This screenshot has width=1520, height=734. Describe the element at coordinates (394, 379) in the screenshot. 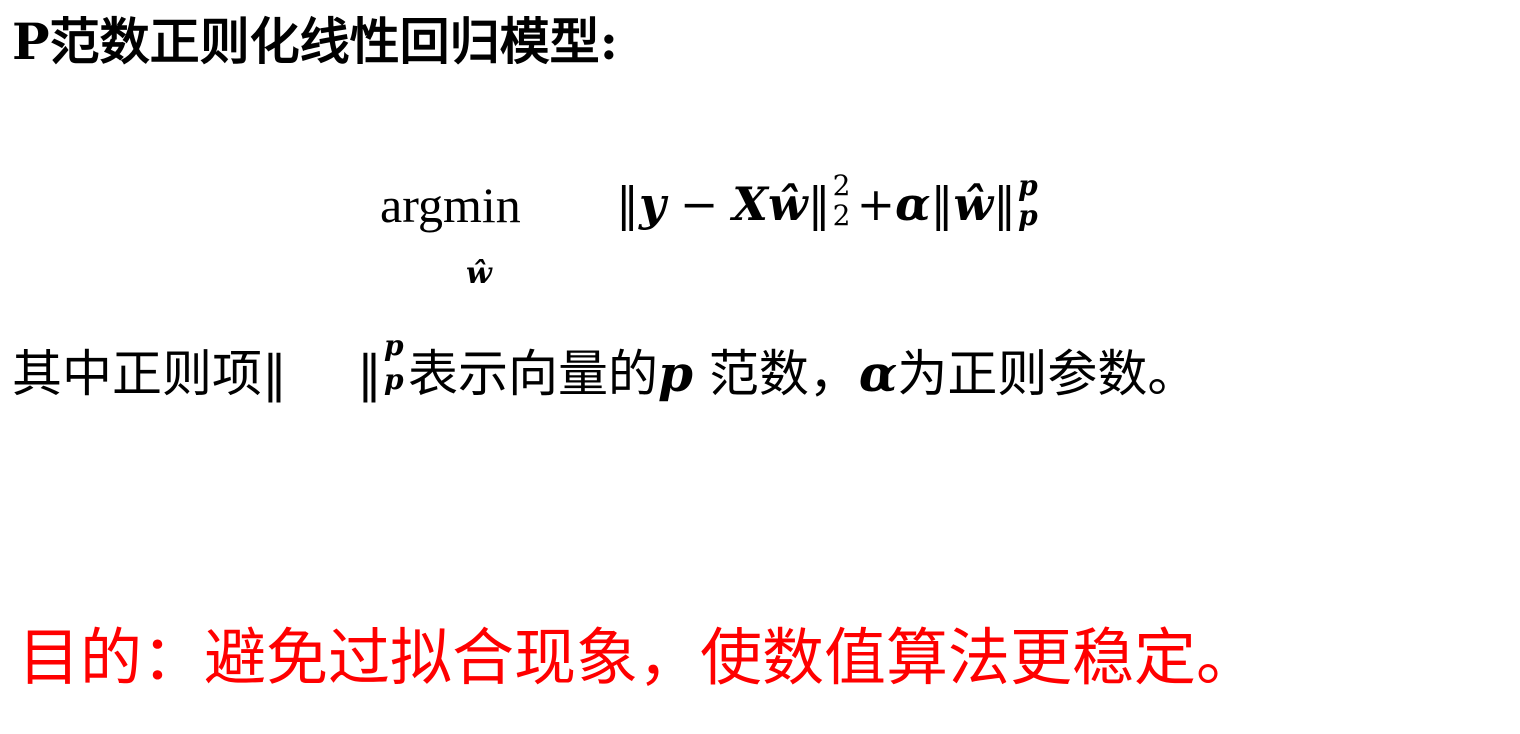

I see `explanation-p-subscript: p` at that location.